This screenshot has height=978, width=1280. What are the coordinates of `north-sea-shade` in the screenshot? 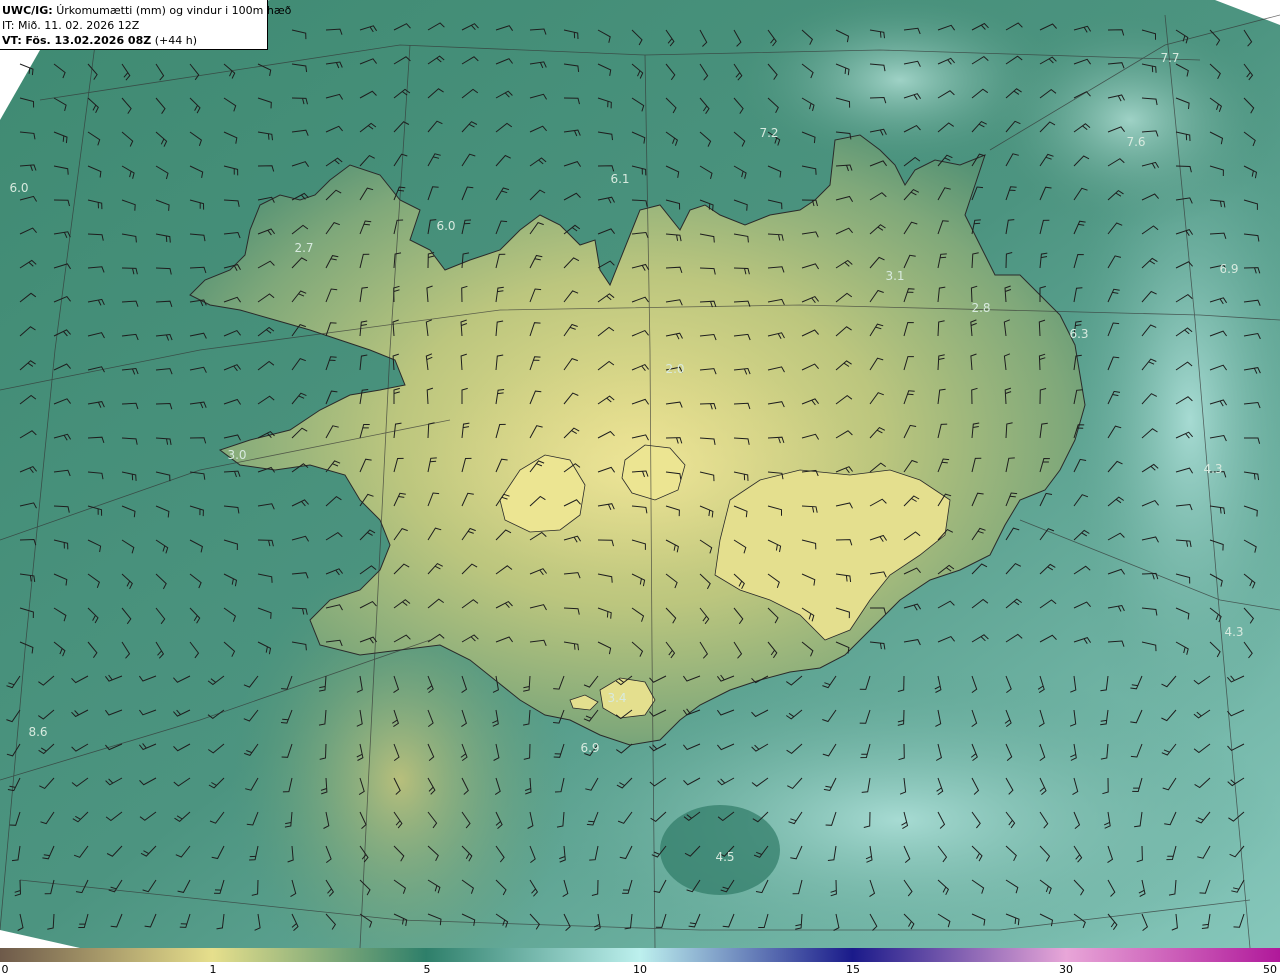 It's located at (1130, 120).